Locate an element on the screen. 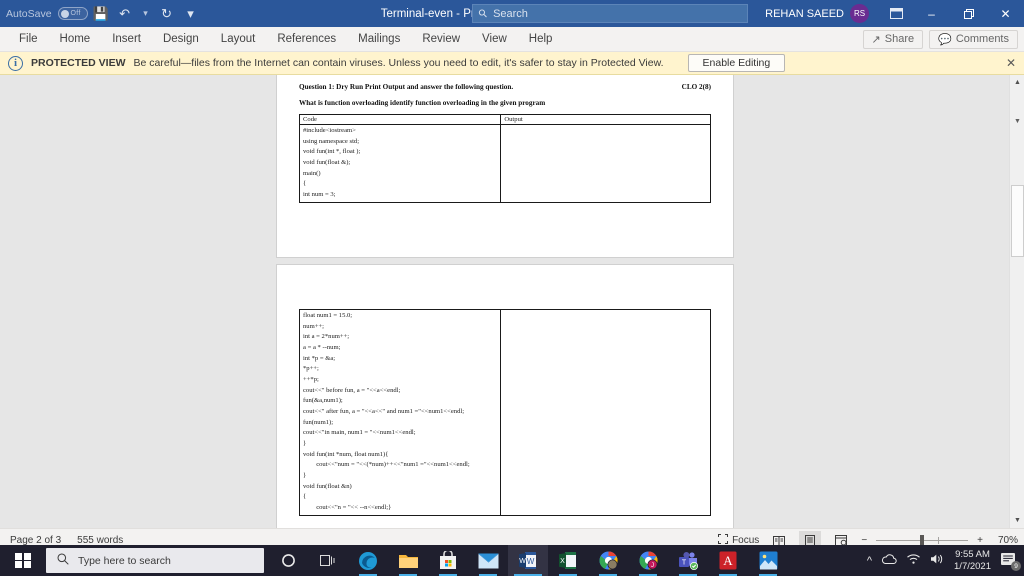  tab-mailings: Mailings is located at coordinates (379, 39).